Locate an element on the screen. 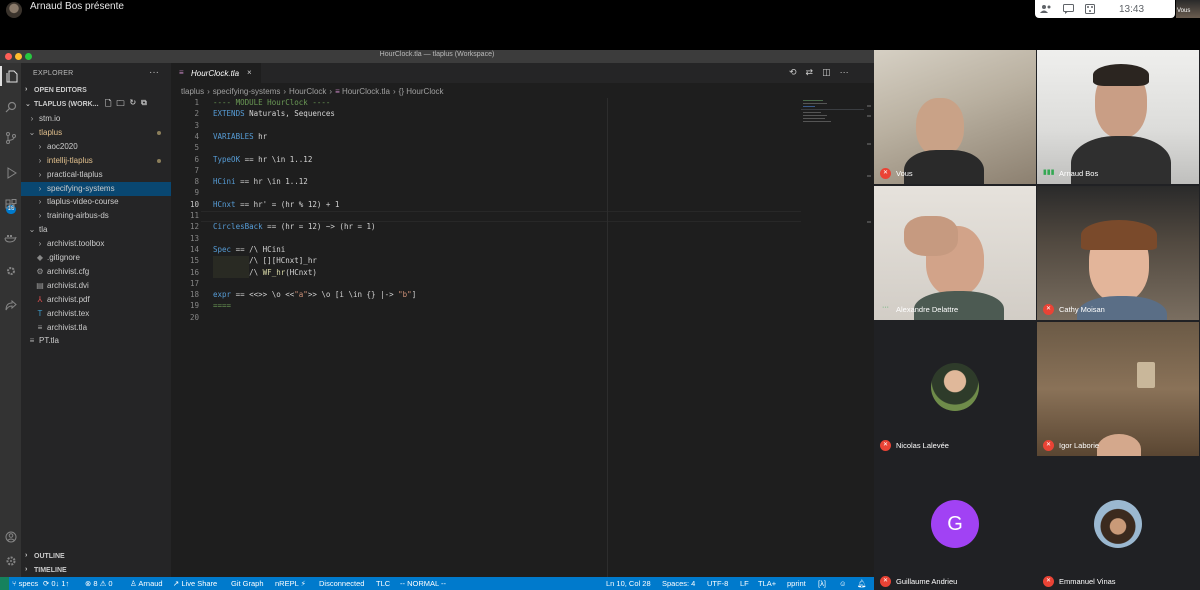 This screenshot has width=1200, height=590. language-status: TLA+ is located at coordinates (767, 583).